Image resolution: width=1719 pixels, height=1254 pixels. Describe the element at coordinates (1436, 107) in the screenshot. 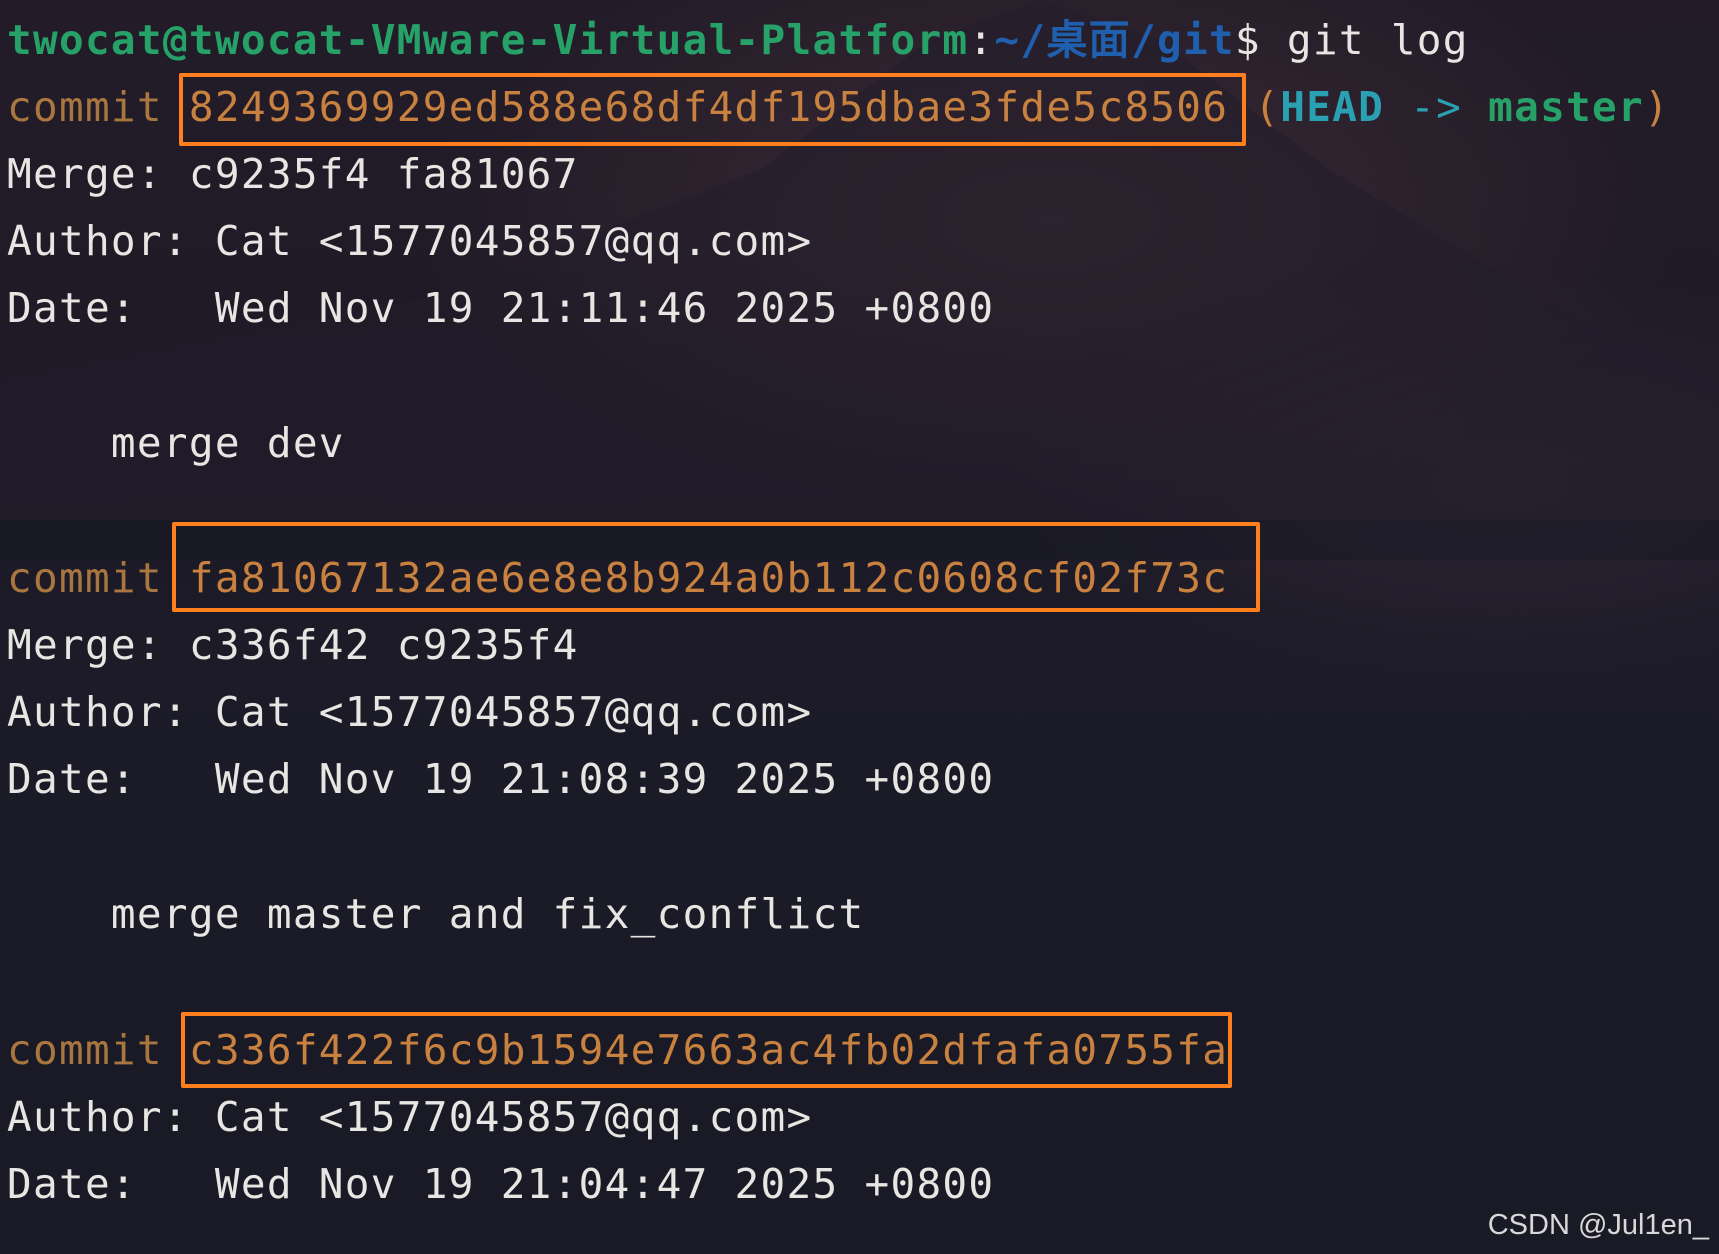

I see `ref-arrow: ->` at that location.